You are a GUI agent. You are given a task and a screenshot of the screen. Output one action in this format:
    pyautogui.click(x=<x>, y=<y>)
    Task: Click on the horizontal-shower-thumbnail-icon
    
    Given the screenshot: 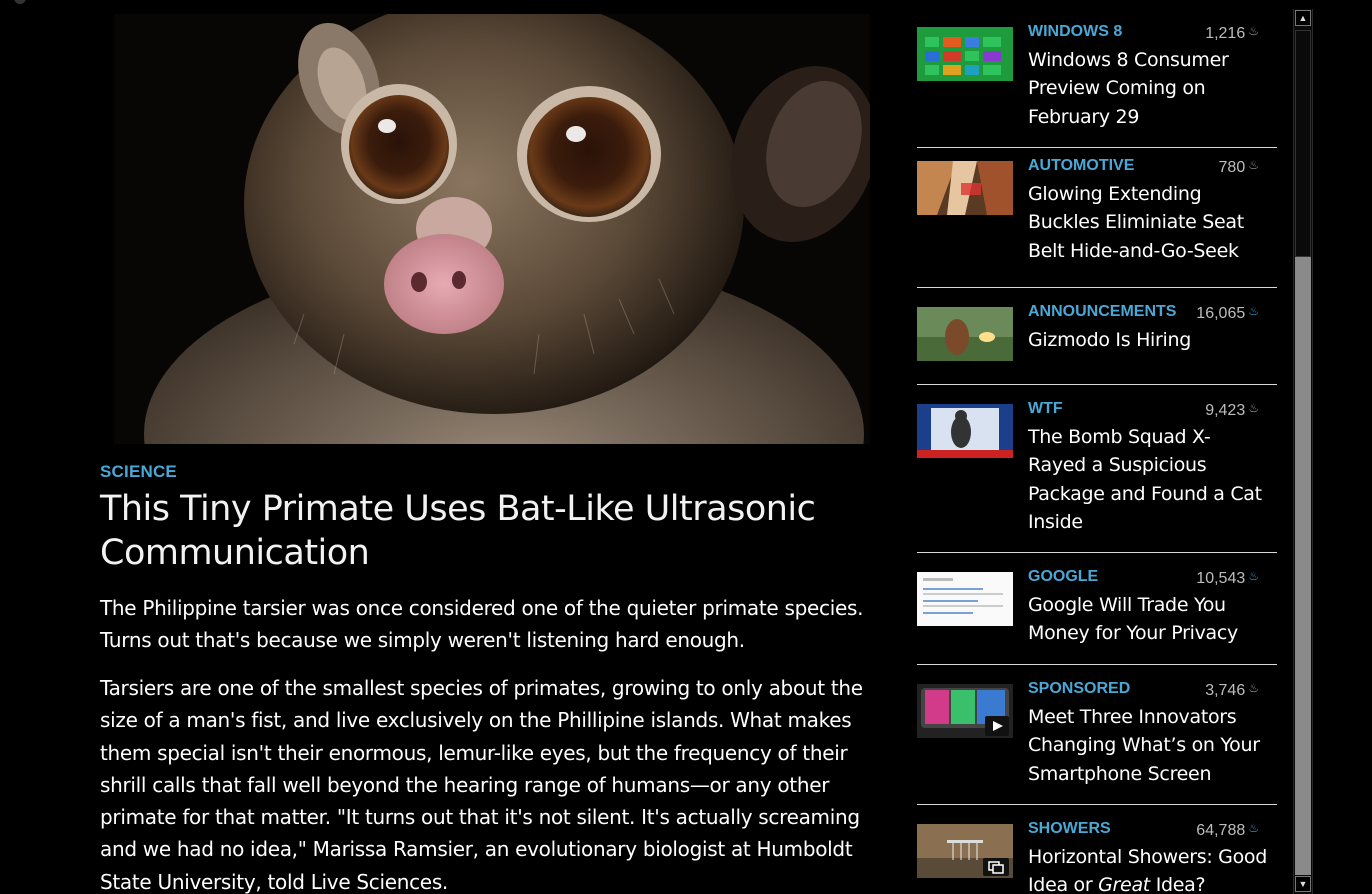 What is the action you would take?
    pyautogui.click(x=965, y=851)
    